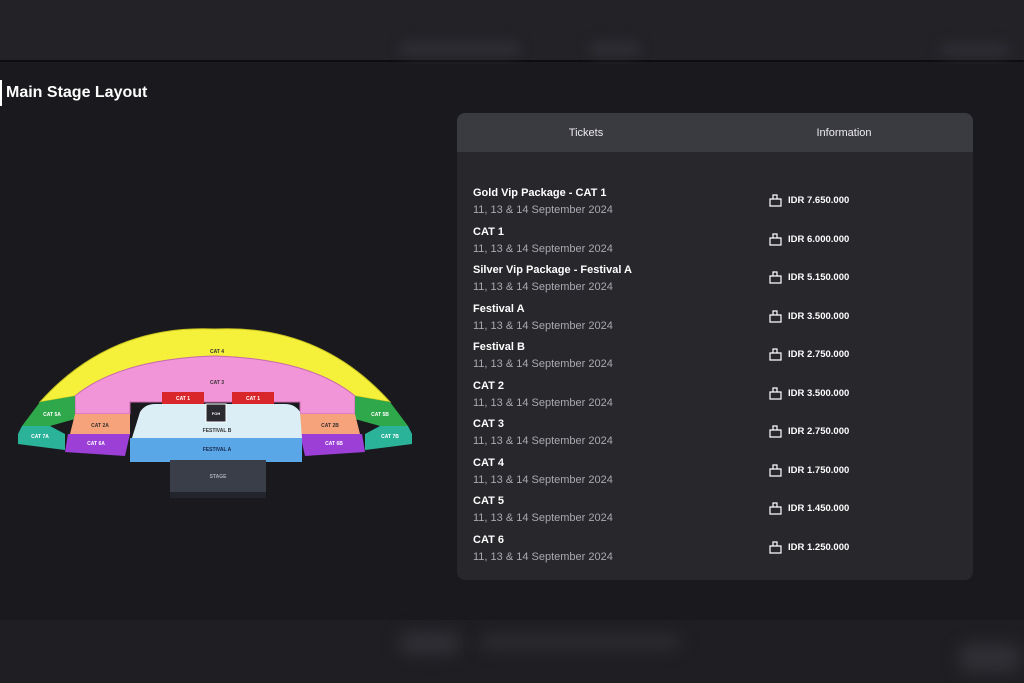 The height and width of the screenshot is (683, 1024). I want to click on ticket-name: CAT 2, so click(488, 385).